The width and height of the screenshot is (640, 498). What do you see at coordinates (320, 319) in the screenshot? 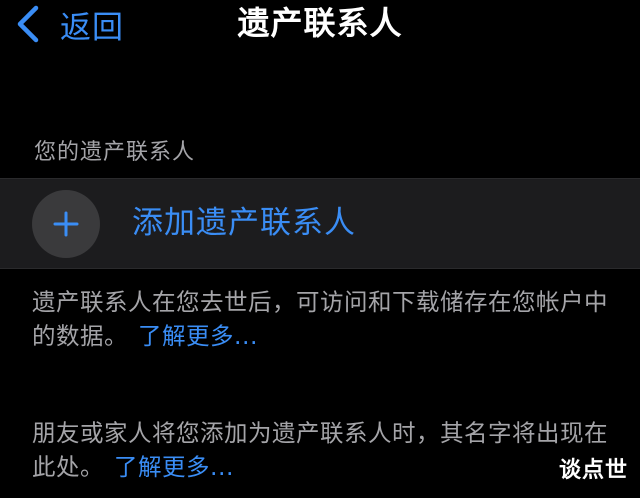
I see `description-text: 遗产联系人在您去世后，可访问和下载储存在您帐户中的数据。` at bounding box center [320, 319].